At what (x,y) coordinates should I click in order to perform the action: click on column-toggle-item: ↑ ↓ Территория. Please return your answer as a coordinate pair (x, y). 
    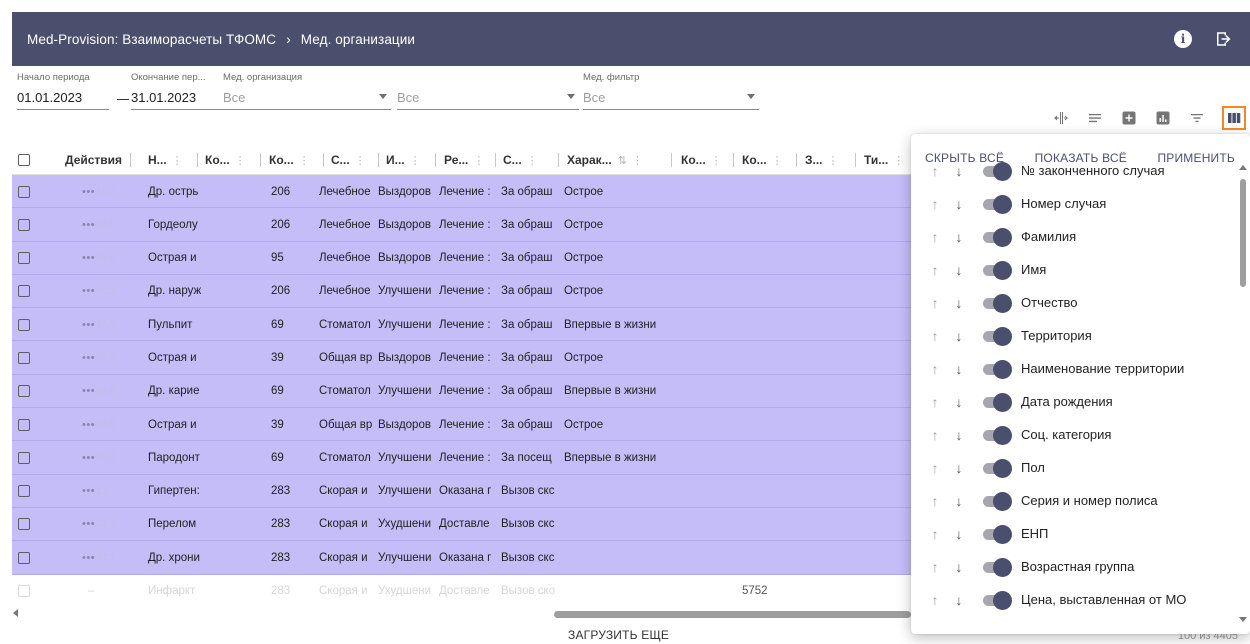
    Looking at the image, I should click on (1073, 335).